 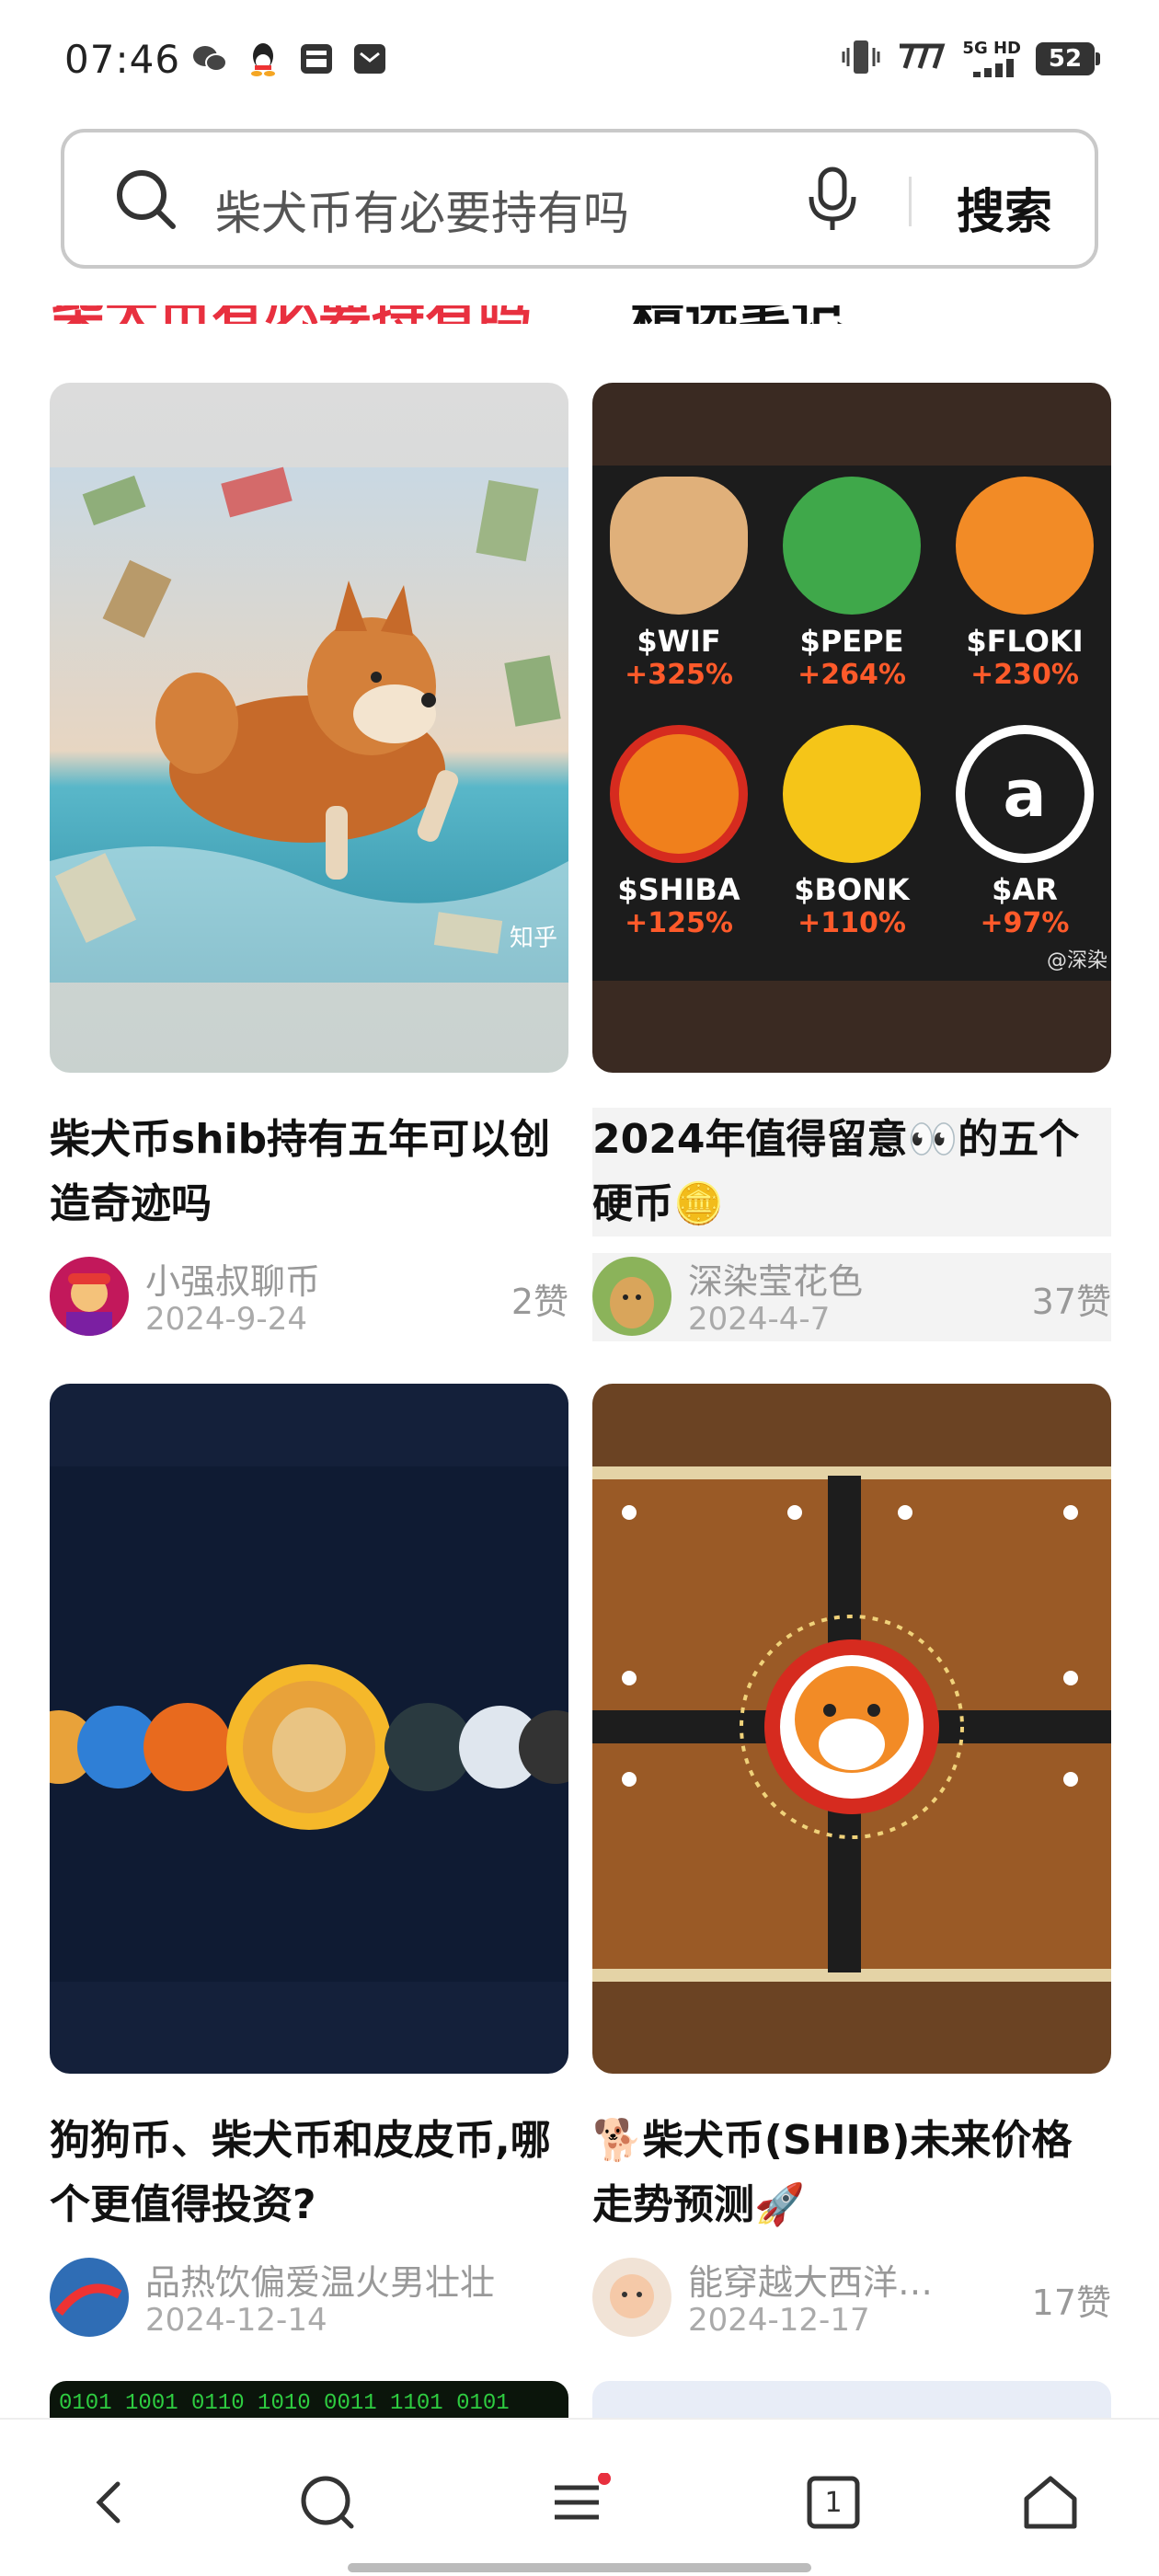 I want to click on qq-icon, so click(x=263, y=59).